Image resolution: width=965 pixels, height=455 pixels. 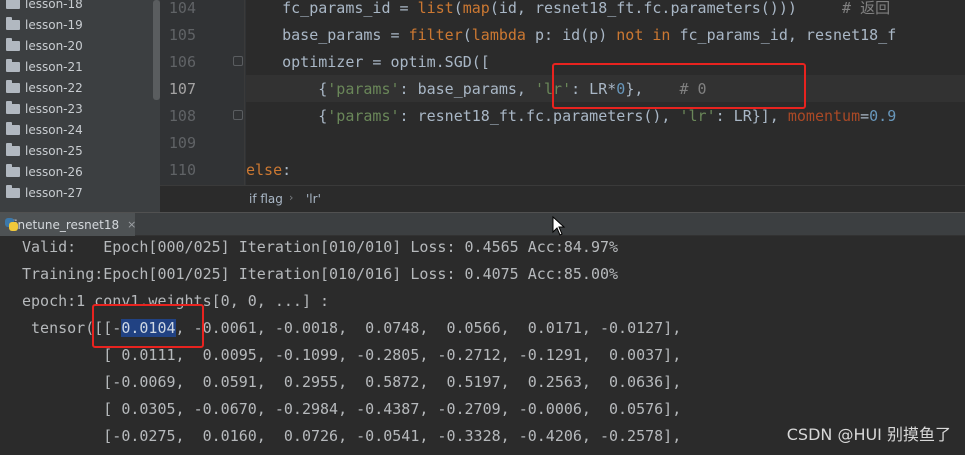 What do you see at coordinates (313, 199) in the screenshot?
I see `breadcrumb-item-lr: 'lr'` at bounding box center [313, 199].